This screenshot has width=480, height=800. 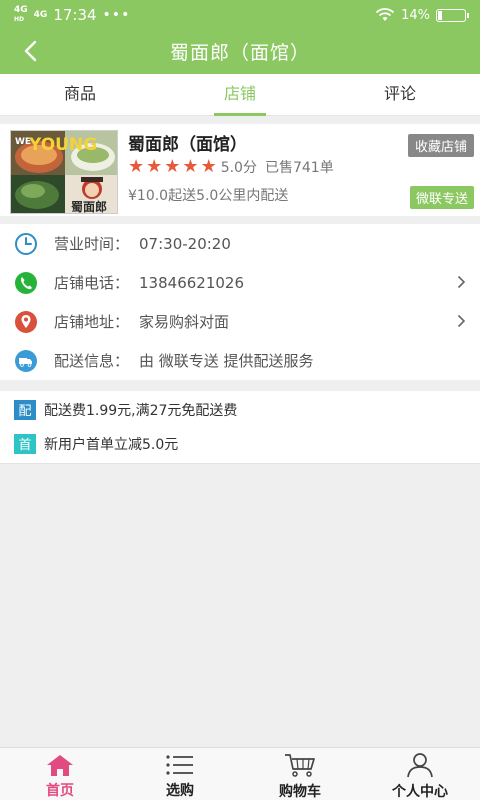 What do you see at coordinates (60, 791) in the screenshot?
I see `bottom-nav-home-label: 首页` at bounding box center [60, 791].